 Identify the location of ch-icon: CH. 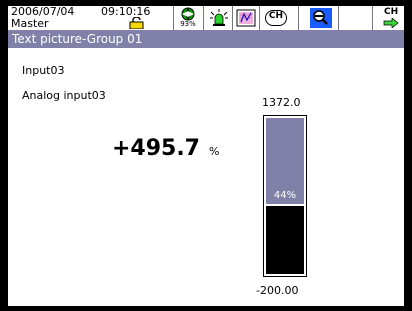
(276, 18).